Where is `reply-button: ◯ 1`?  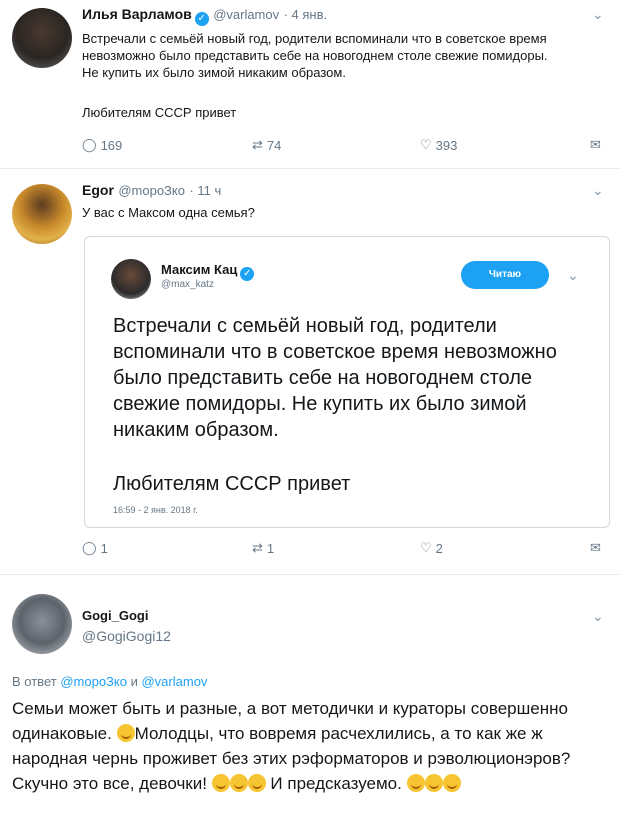 reply-button: ◯ 1 is located at coordinates (95, 548).